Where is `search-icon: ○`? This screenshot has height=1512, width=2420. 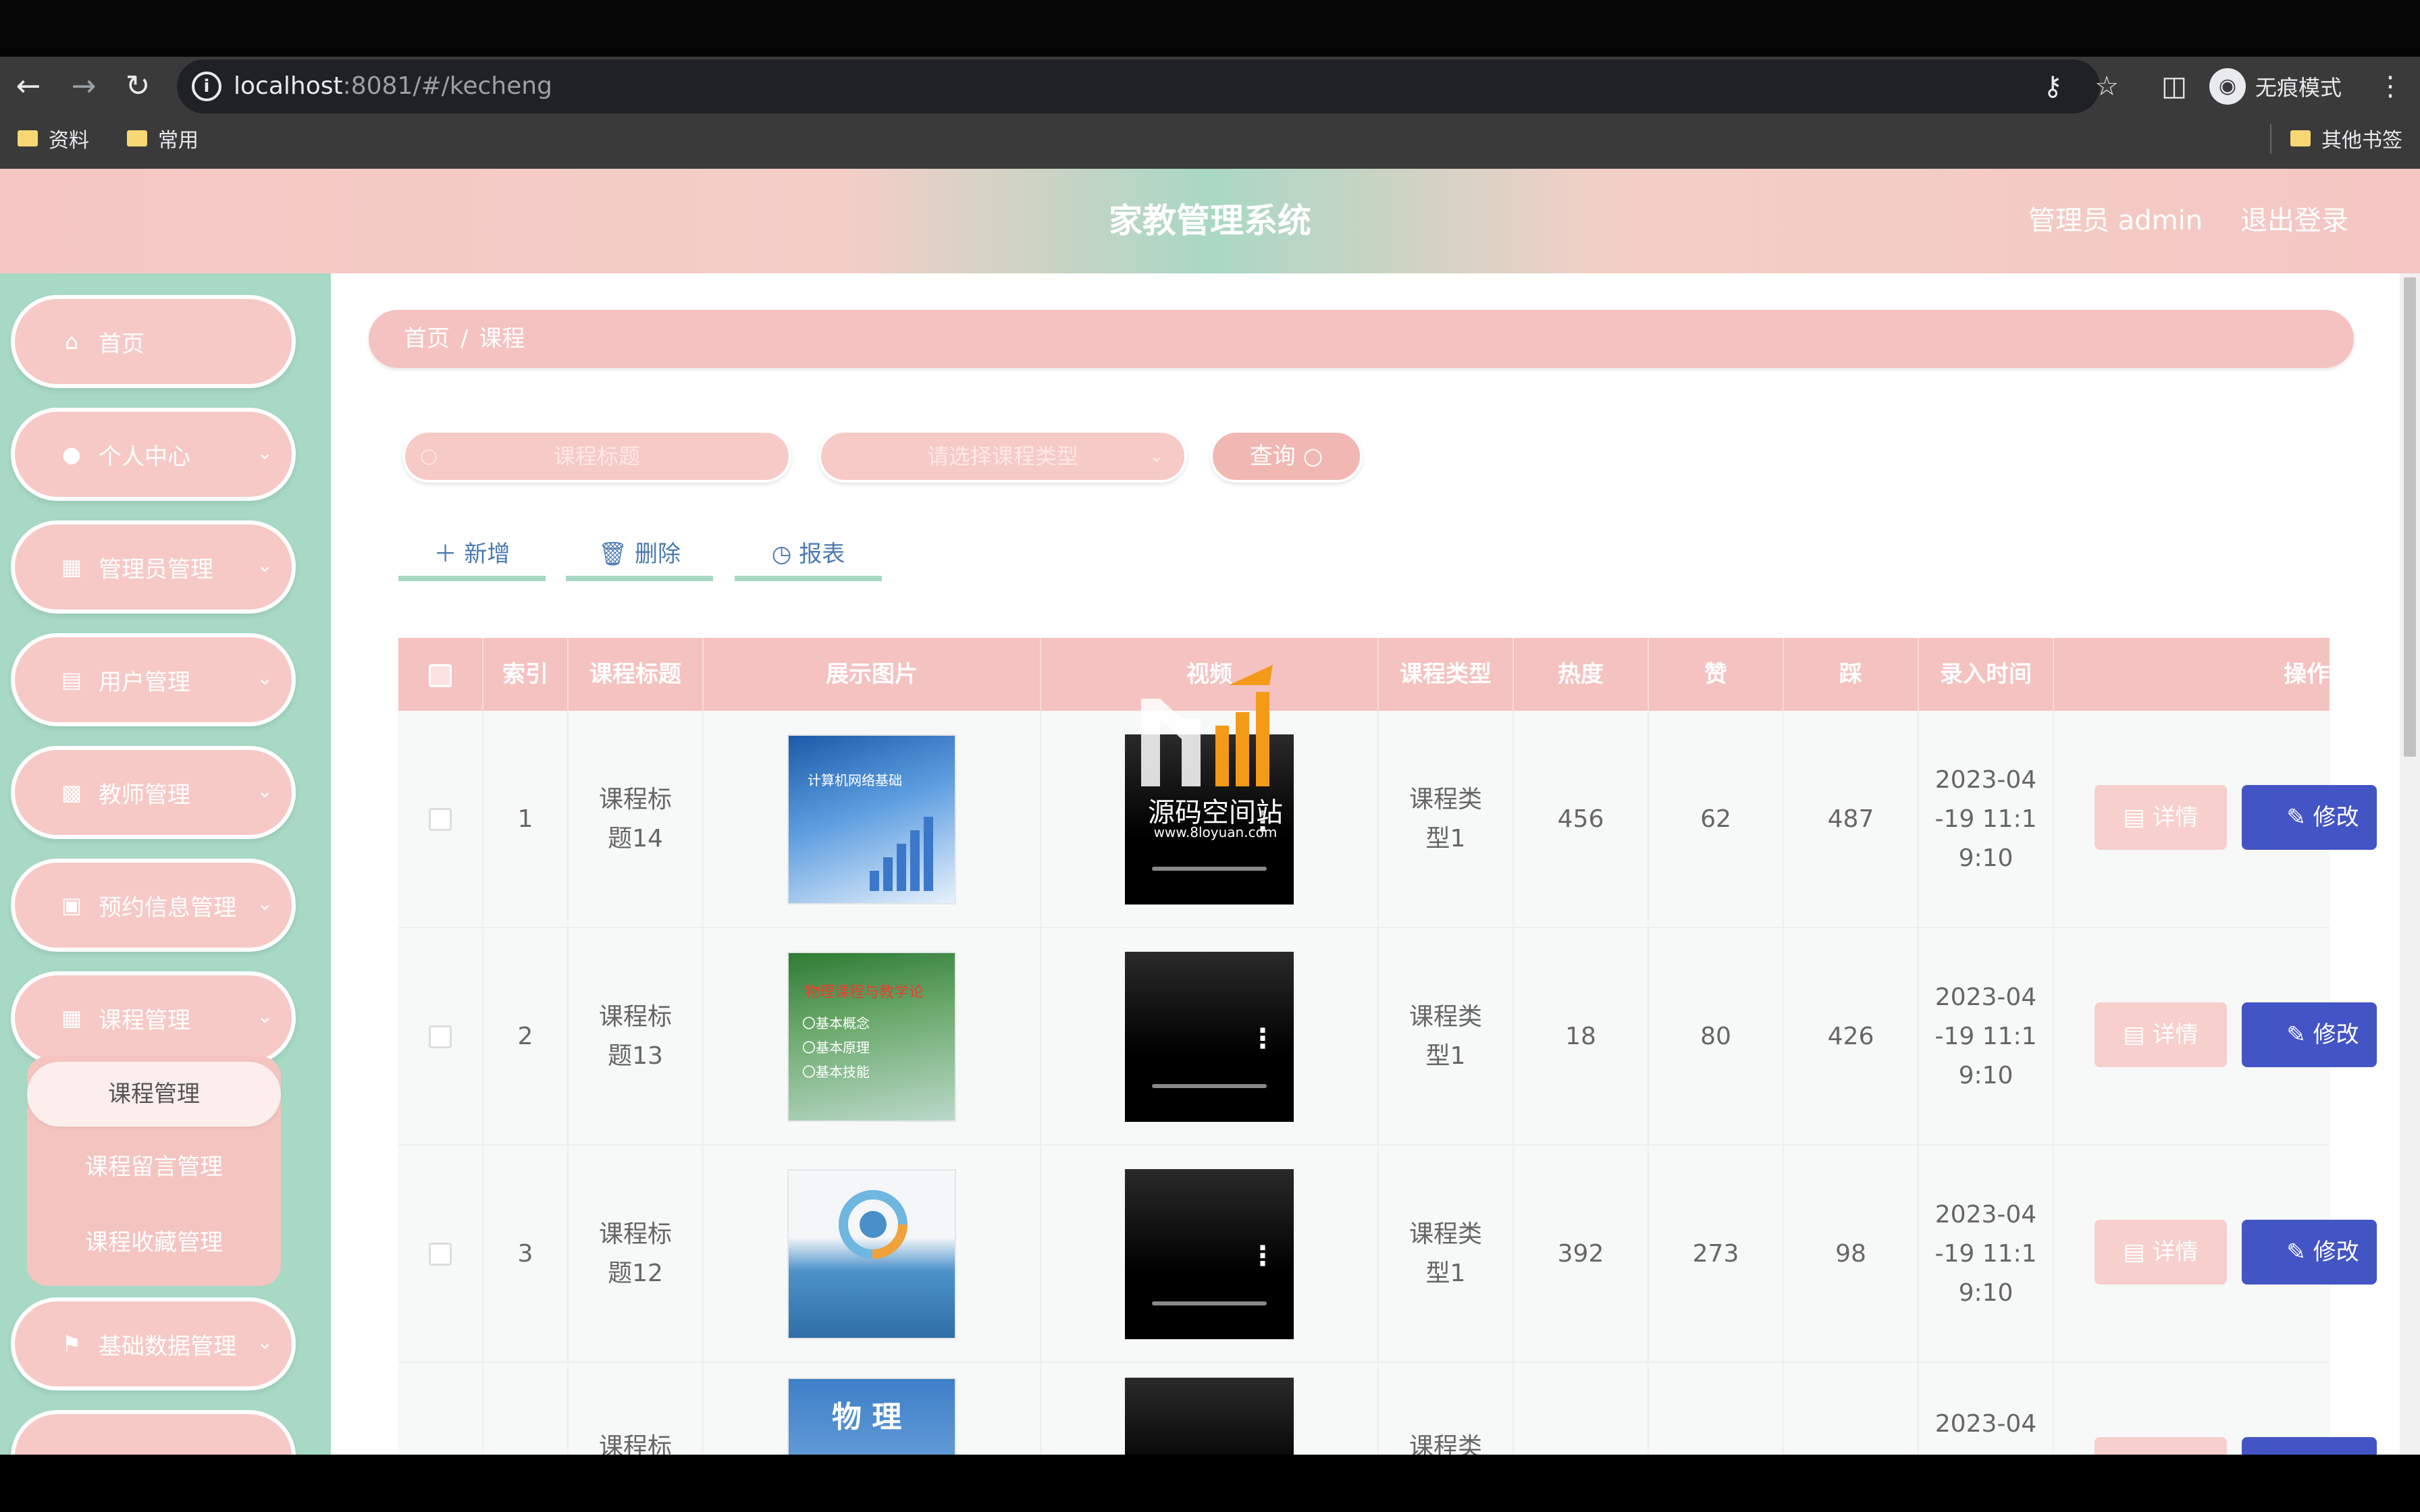
search-icon: ○ is located at coordinates (429, 456).